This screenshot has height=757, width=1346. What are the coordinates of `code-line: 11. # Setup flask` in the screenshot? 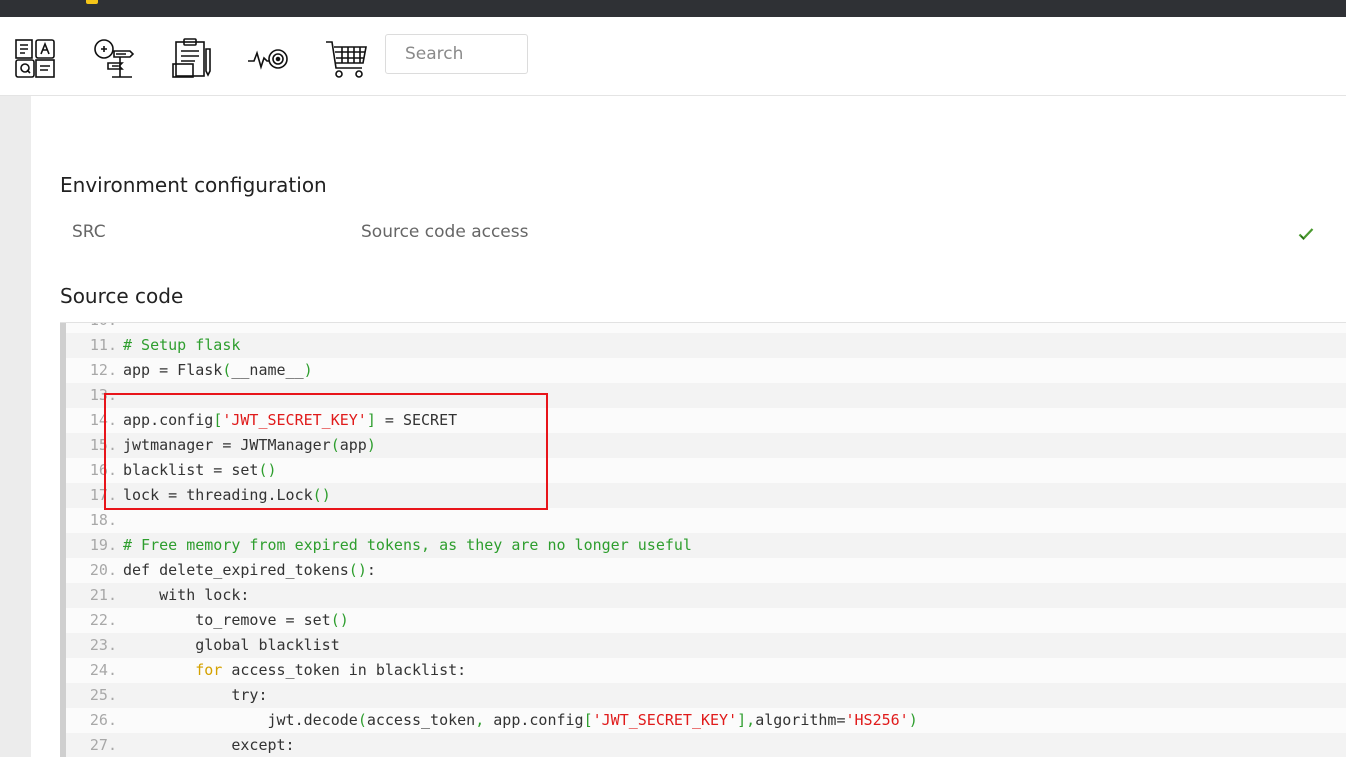 It's located at (706, 345).